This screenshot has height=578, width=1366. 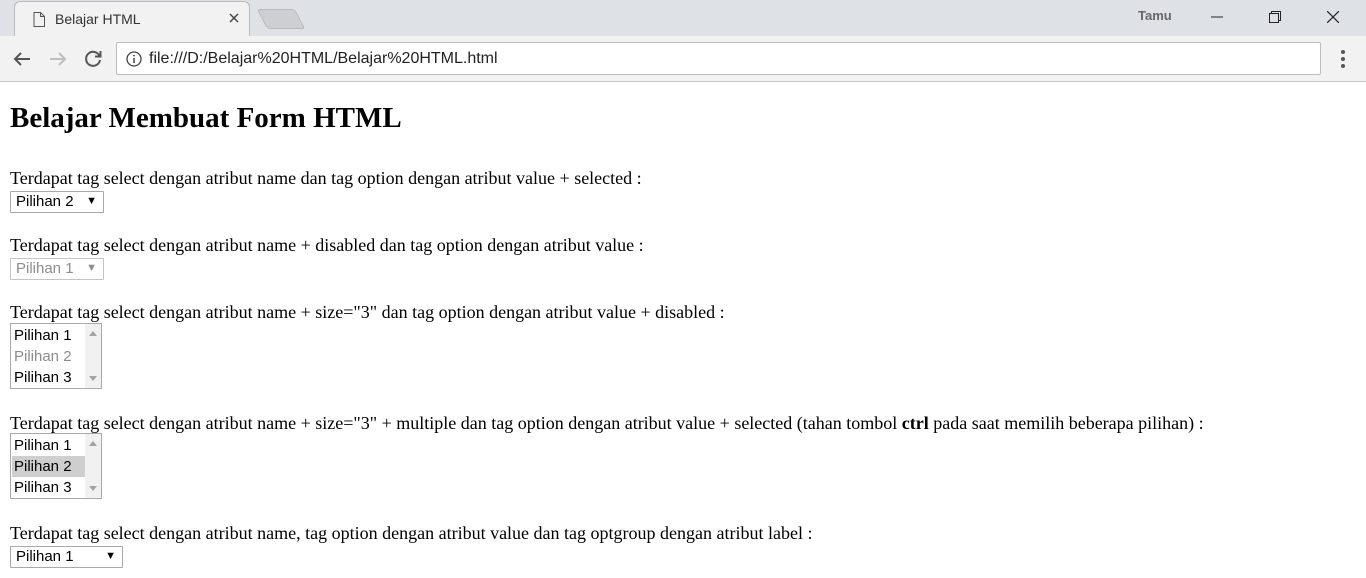 I want to click on select-value: Pilihan 2, so click(x=45, y=201).